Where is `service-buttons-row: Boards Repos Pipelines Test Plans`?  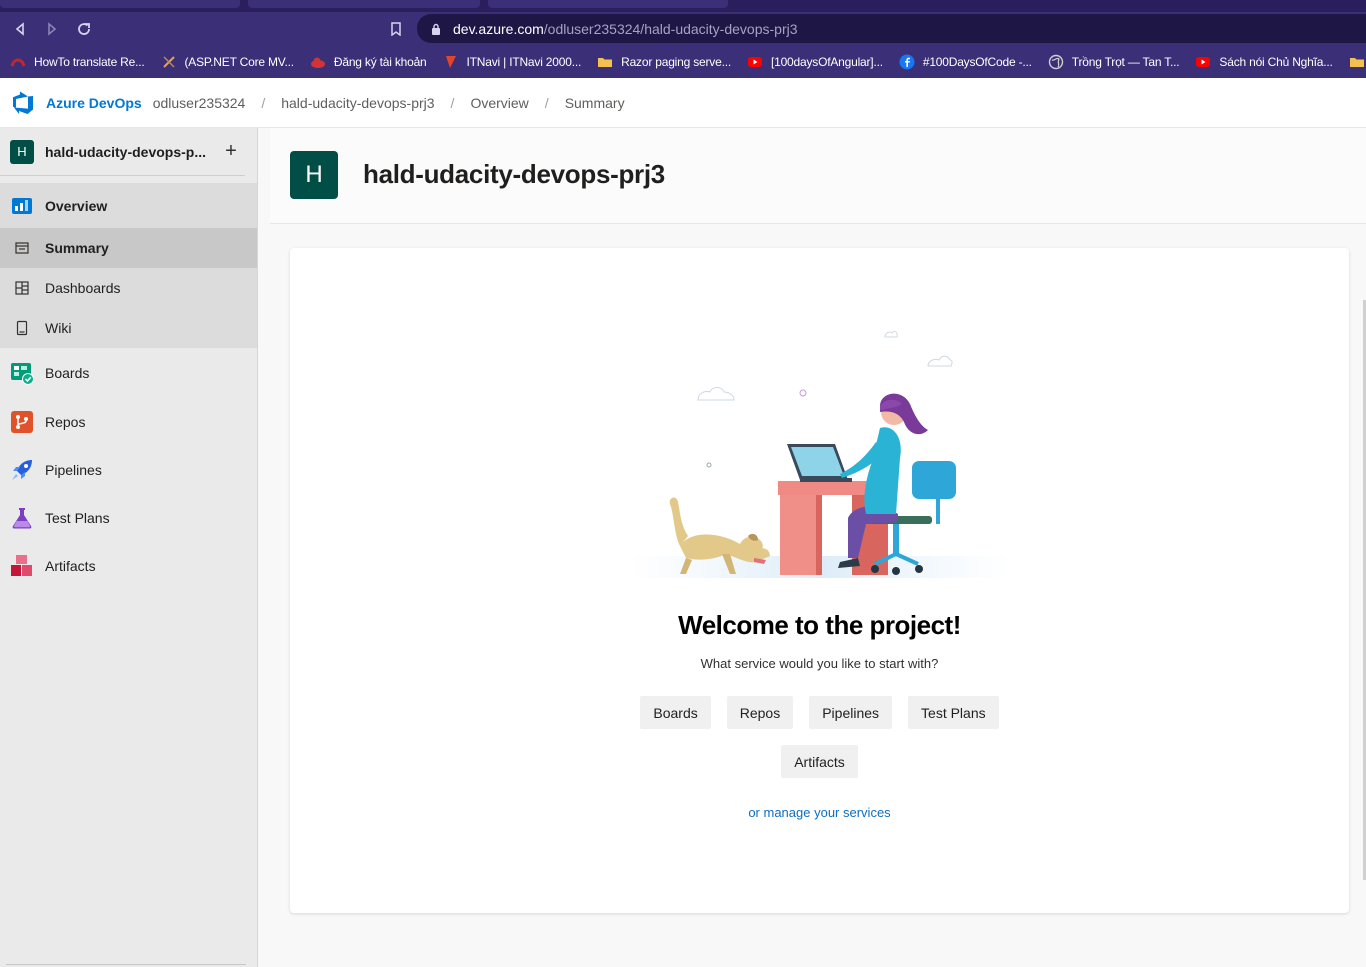 service-buttons-row: Boards Repos Pipelines Test Plans is located at coordinates (819, 712).